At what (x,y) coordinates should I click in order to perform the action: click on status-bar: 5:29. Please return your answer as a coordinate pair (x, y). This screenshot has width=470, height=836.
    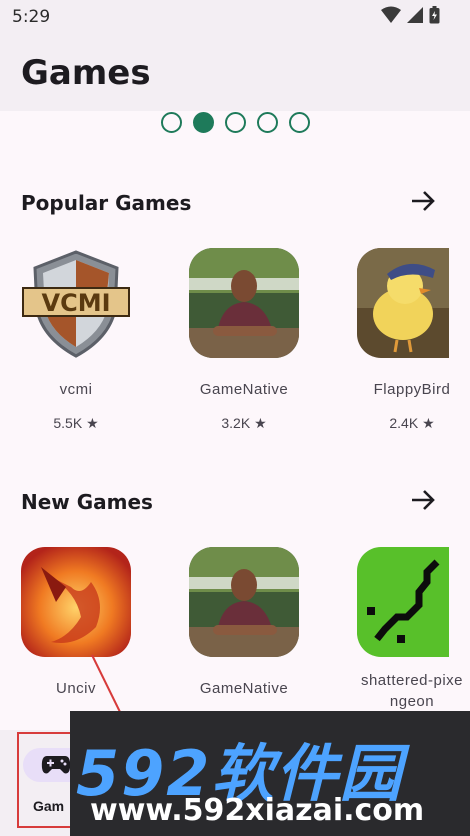
    Looking at the image, I should click on (235, 15).